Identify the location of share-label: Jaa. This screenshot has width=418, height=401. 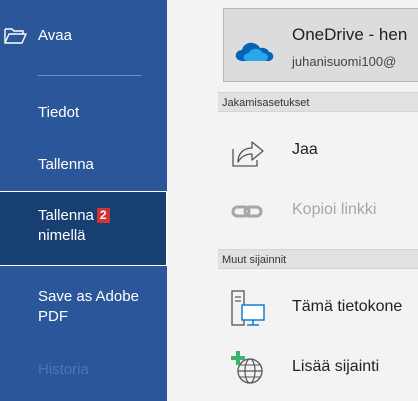
(305, 149).